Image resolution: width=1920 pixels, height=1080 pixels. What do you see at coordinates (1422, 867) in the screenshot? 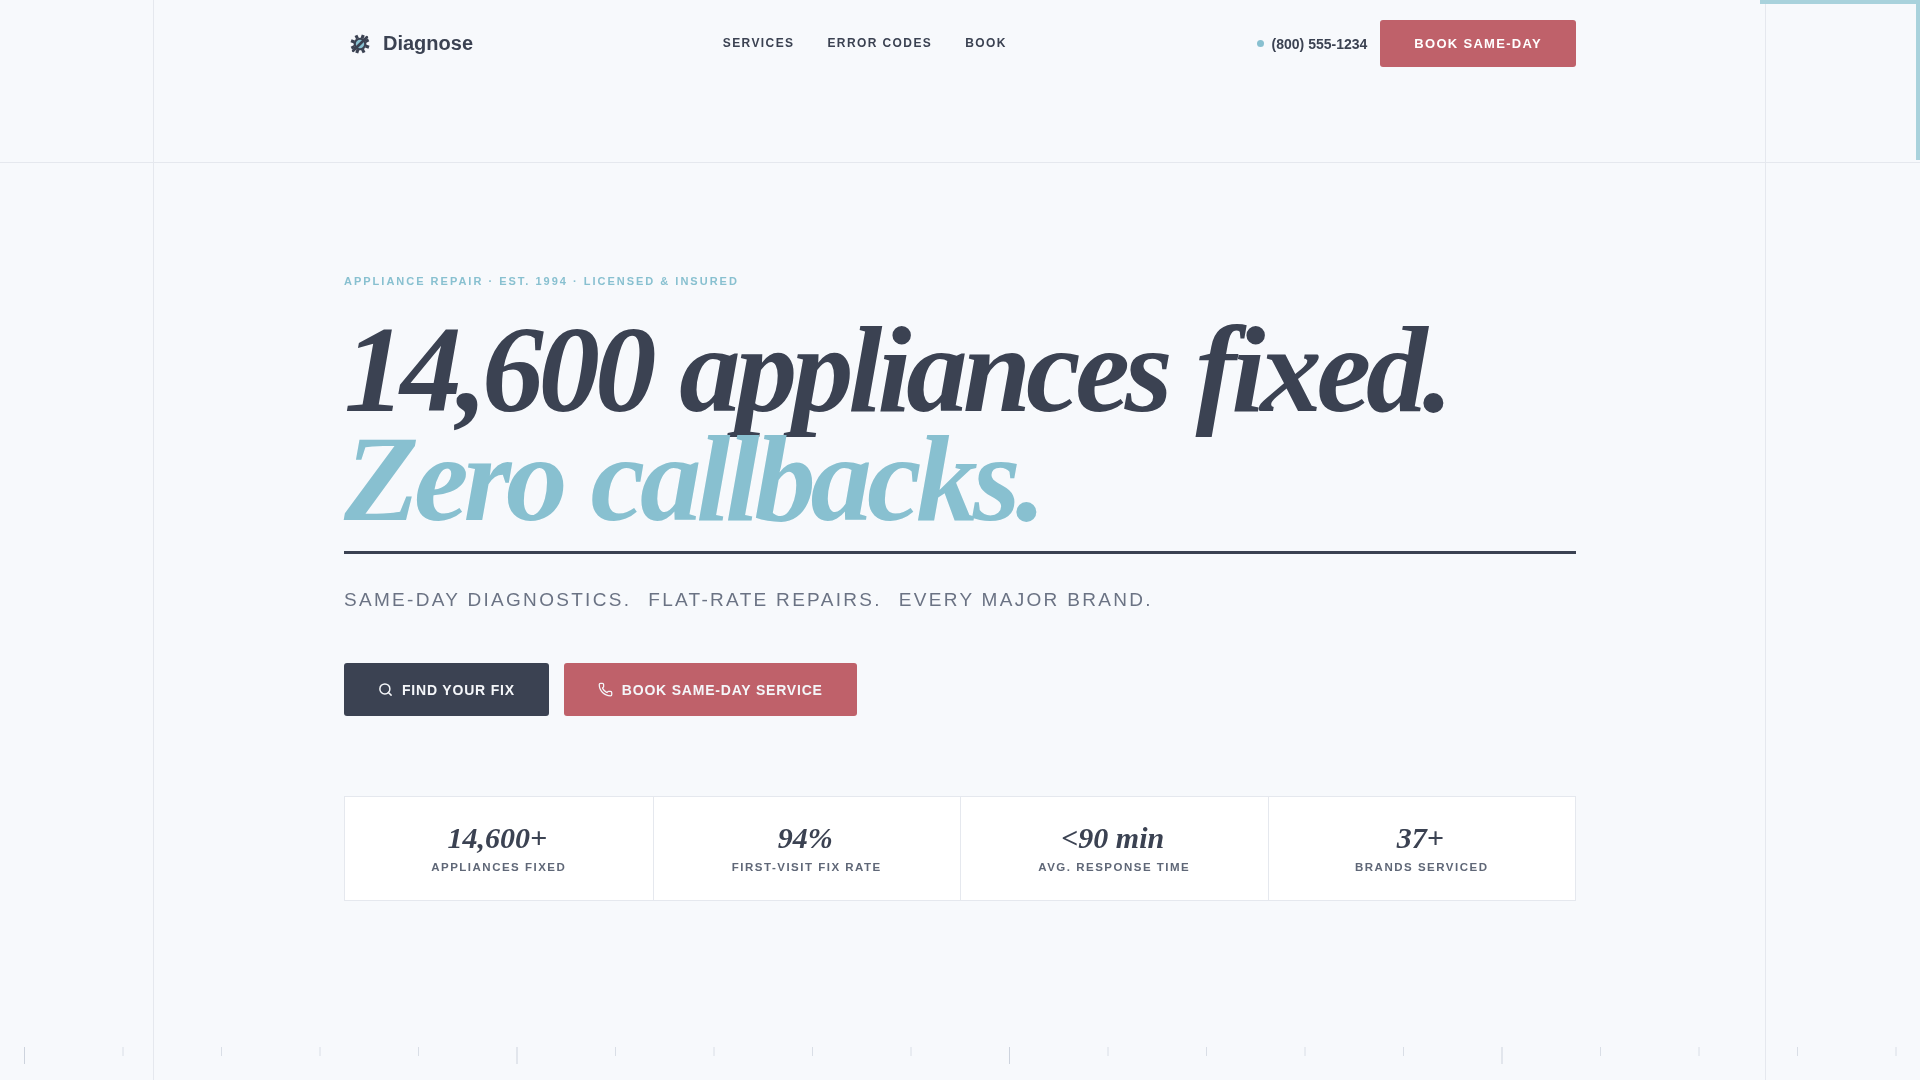
I see `stat-label: BRANDS SERVICED` at bounding box center [1422, 867].